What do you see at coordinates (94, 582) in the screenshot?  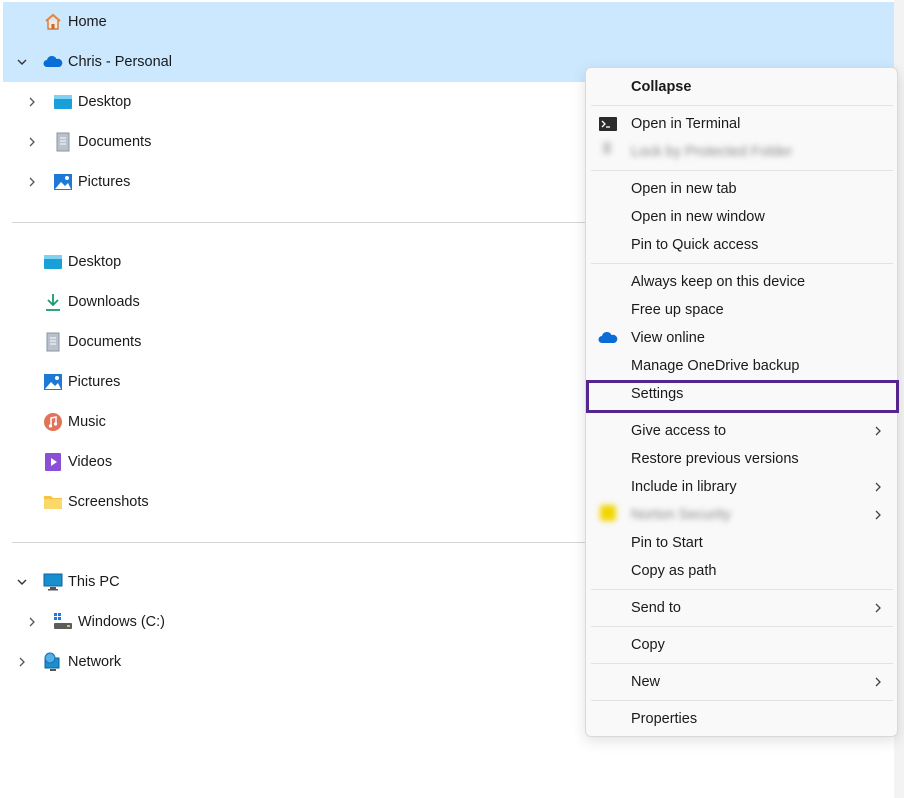 I see `nav-label-this-pc: This PC` at bounding box center [94, 582].